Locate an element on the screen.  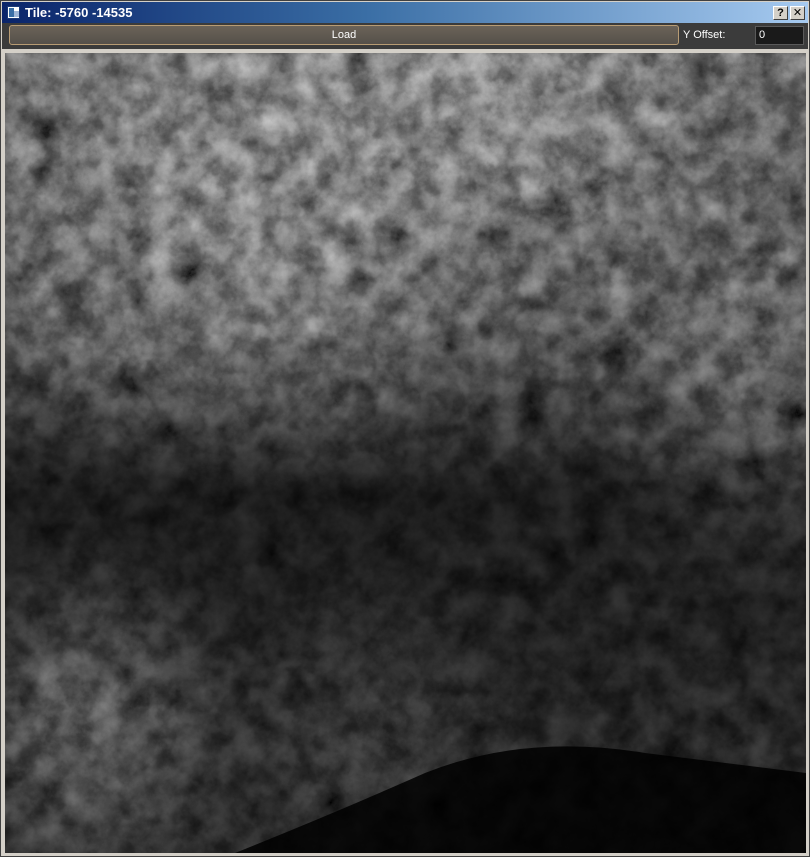
window-title: Tile: -5760 -14535 is located at coordinates (79, 12).